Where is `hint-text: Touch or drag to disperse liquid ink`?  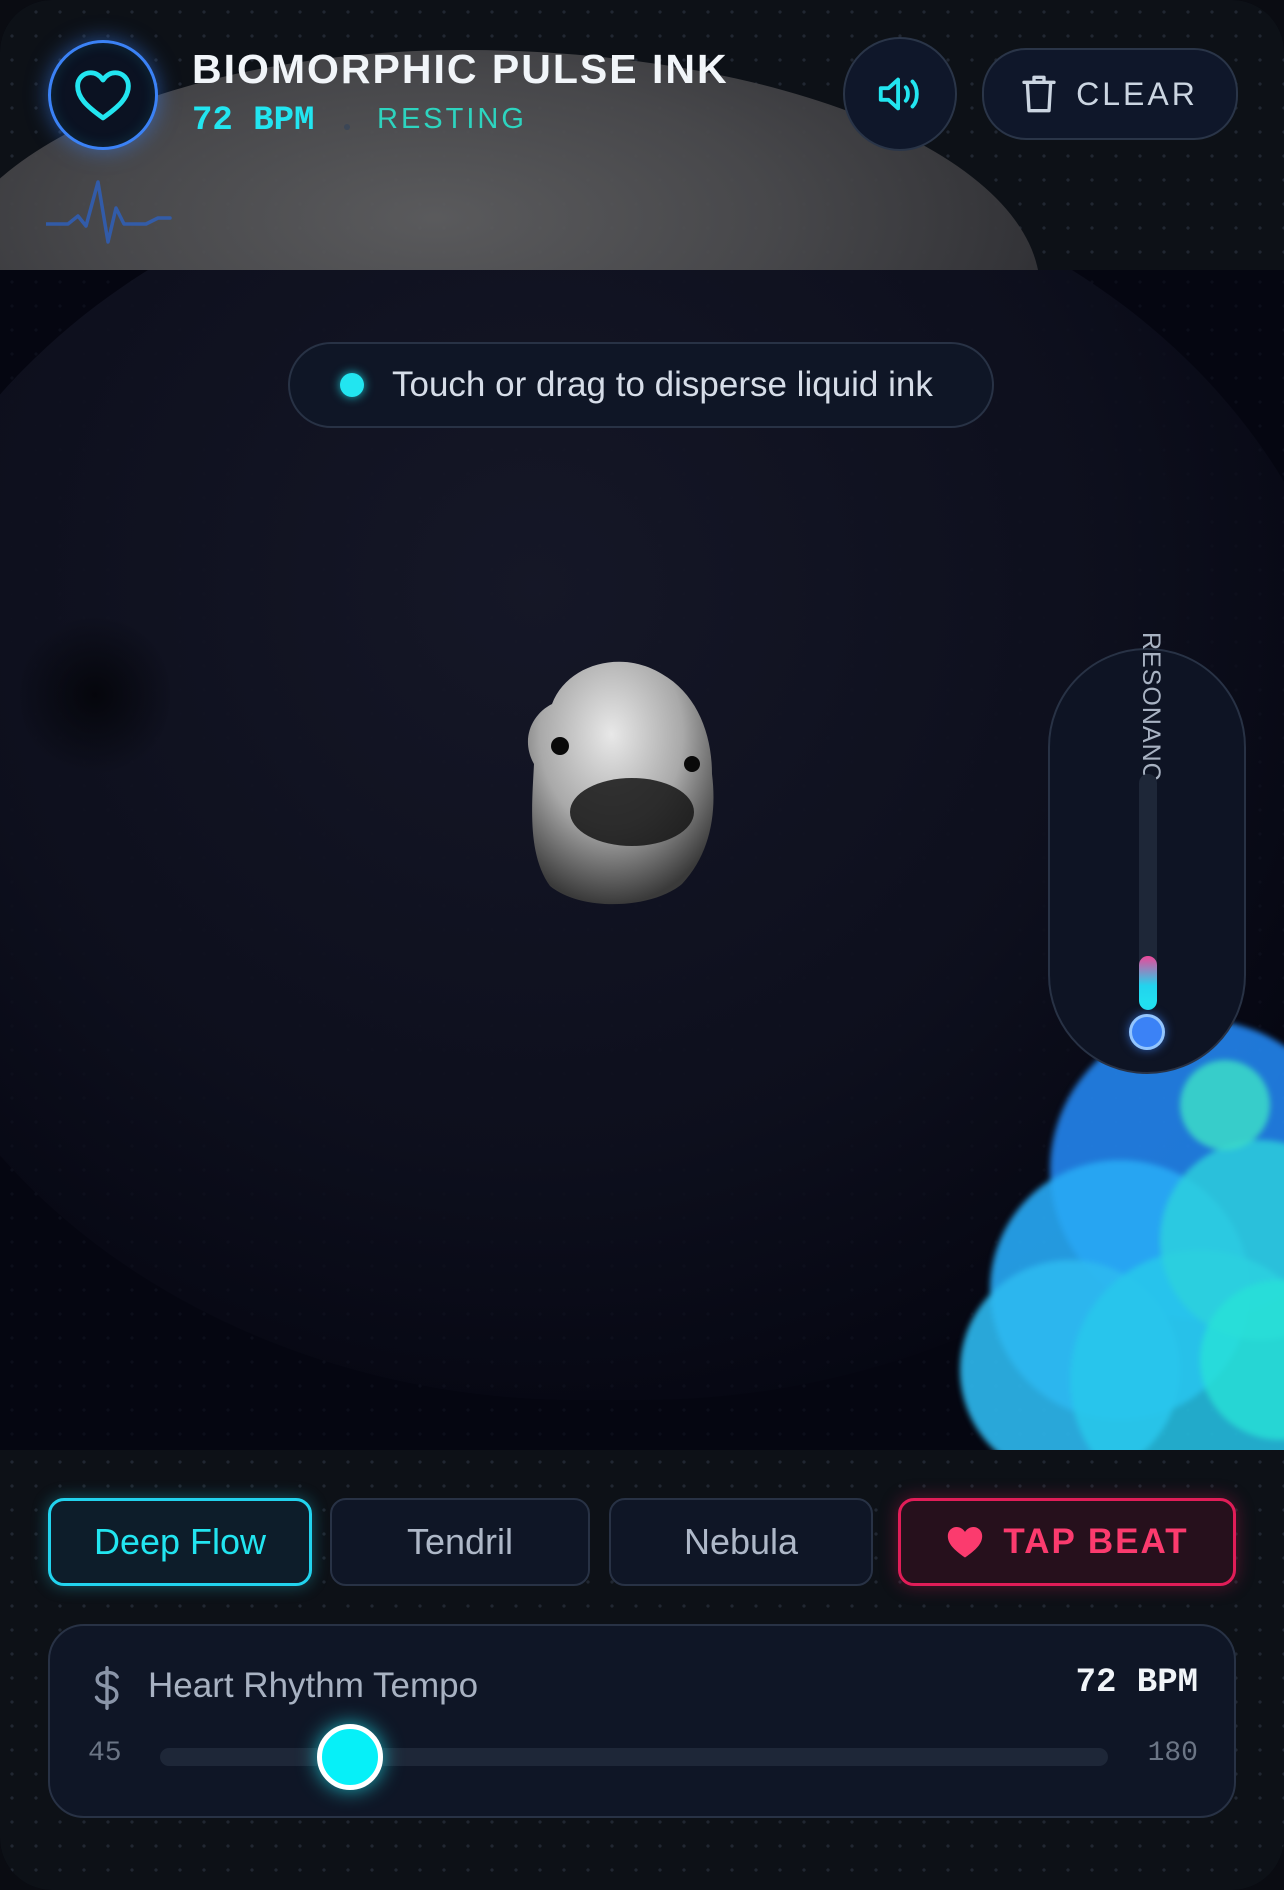
hint-text: Touch or drag to disperse liquid ink is located at coordinates (662, 384).